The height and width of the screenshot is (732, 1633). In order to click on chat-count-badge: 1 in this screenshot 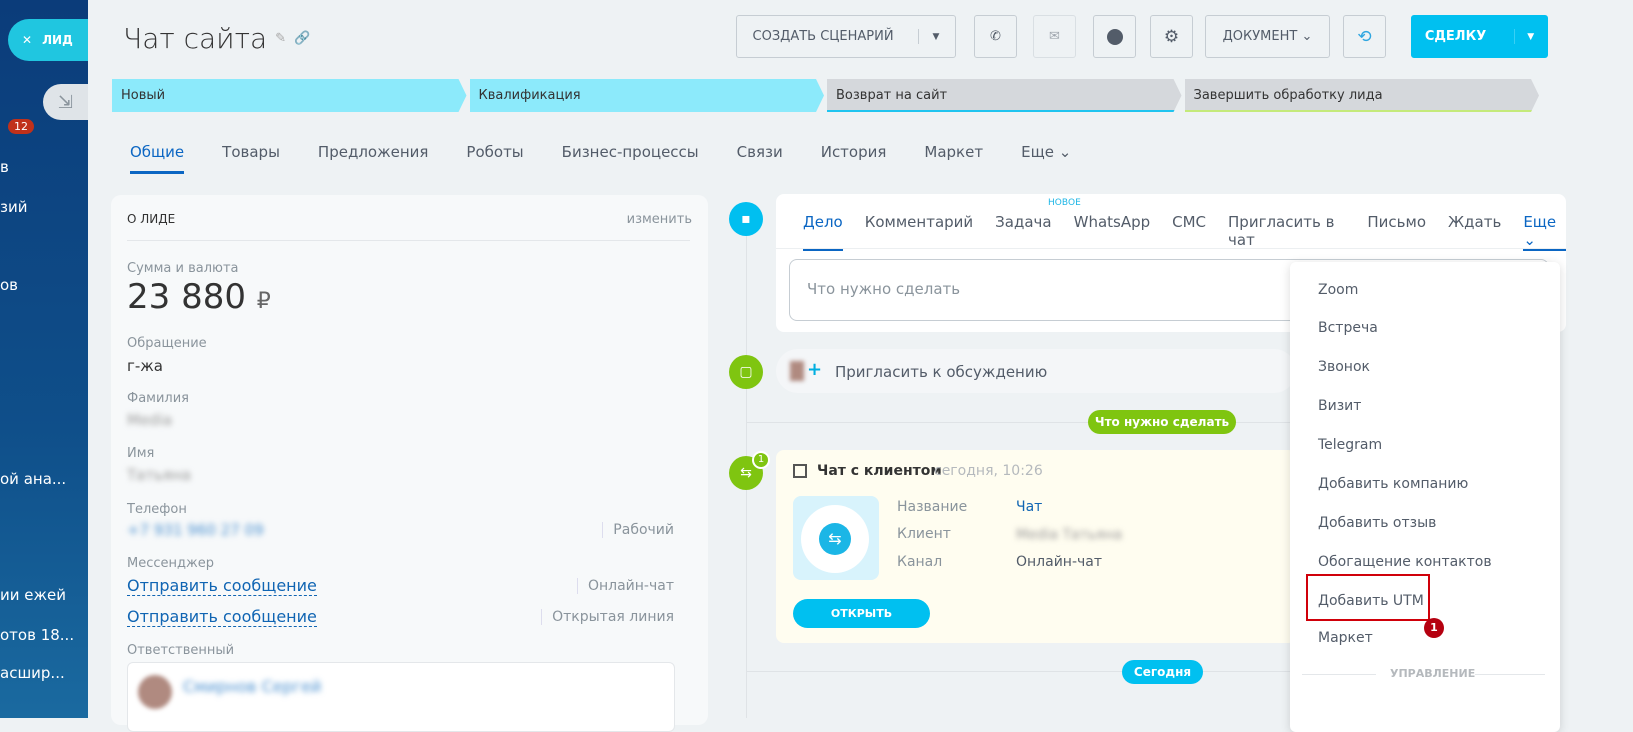, I will do `click(761, 460)`.